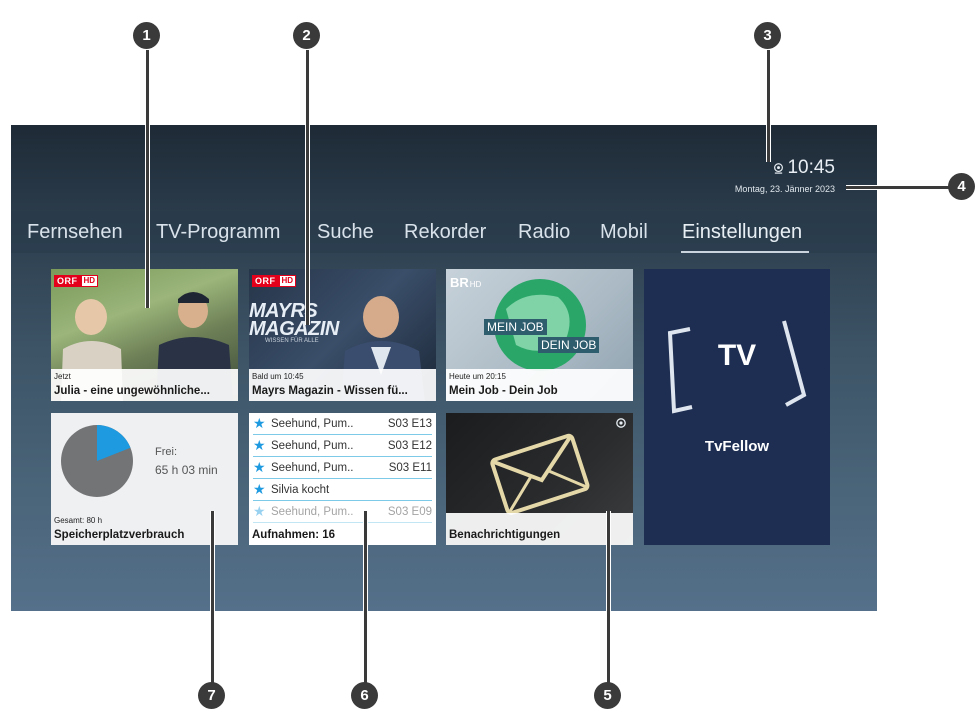  I want to click on tile-title: Mein Job - Dein Job, so click(503, 391).